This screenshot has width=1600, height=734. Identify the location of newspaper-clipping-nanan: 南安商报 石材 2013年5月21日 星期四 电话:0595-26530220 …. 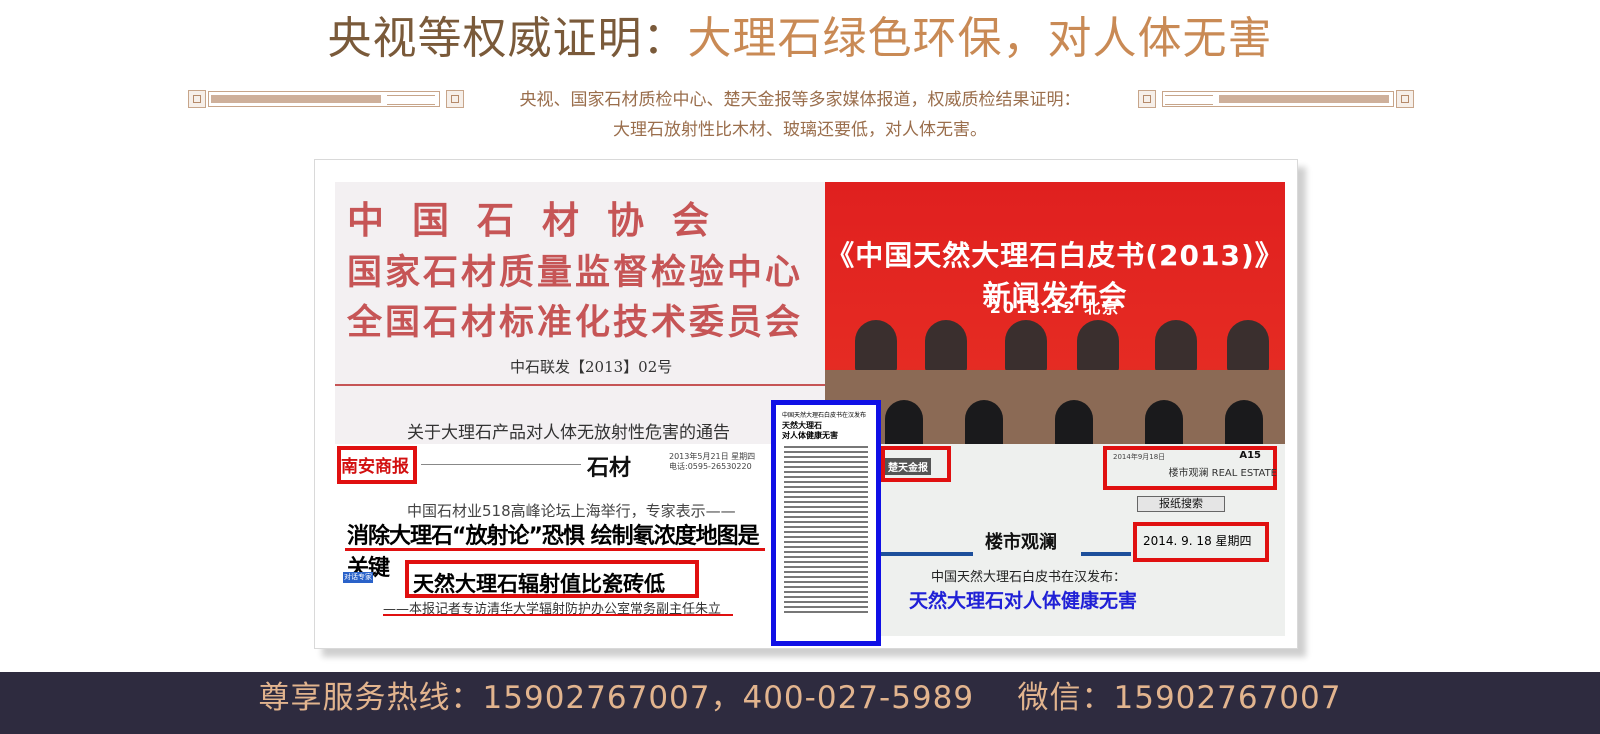
(553, 540).